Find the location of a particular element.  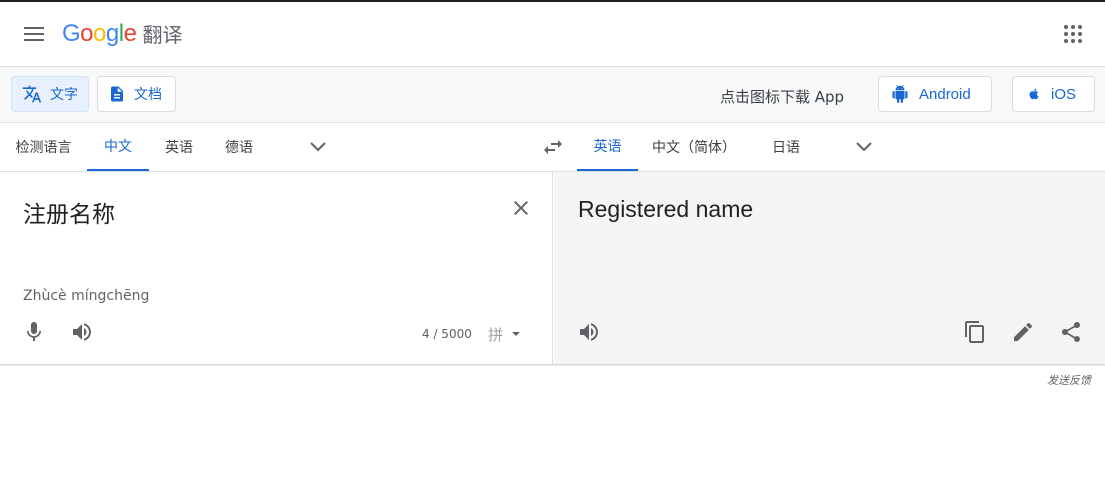

document-icon is located at coordinates (117, 94).